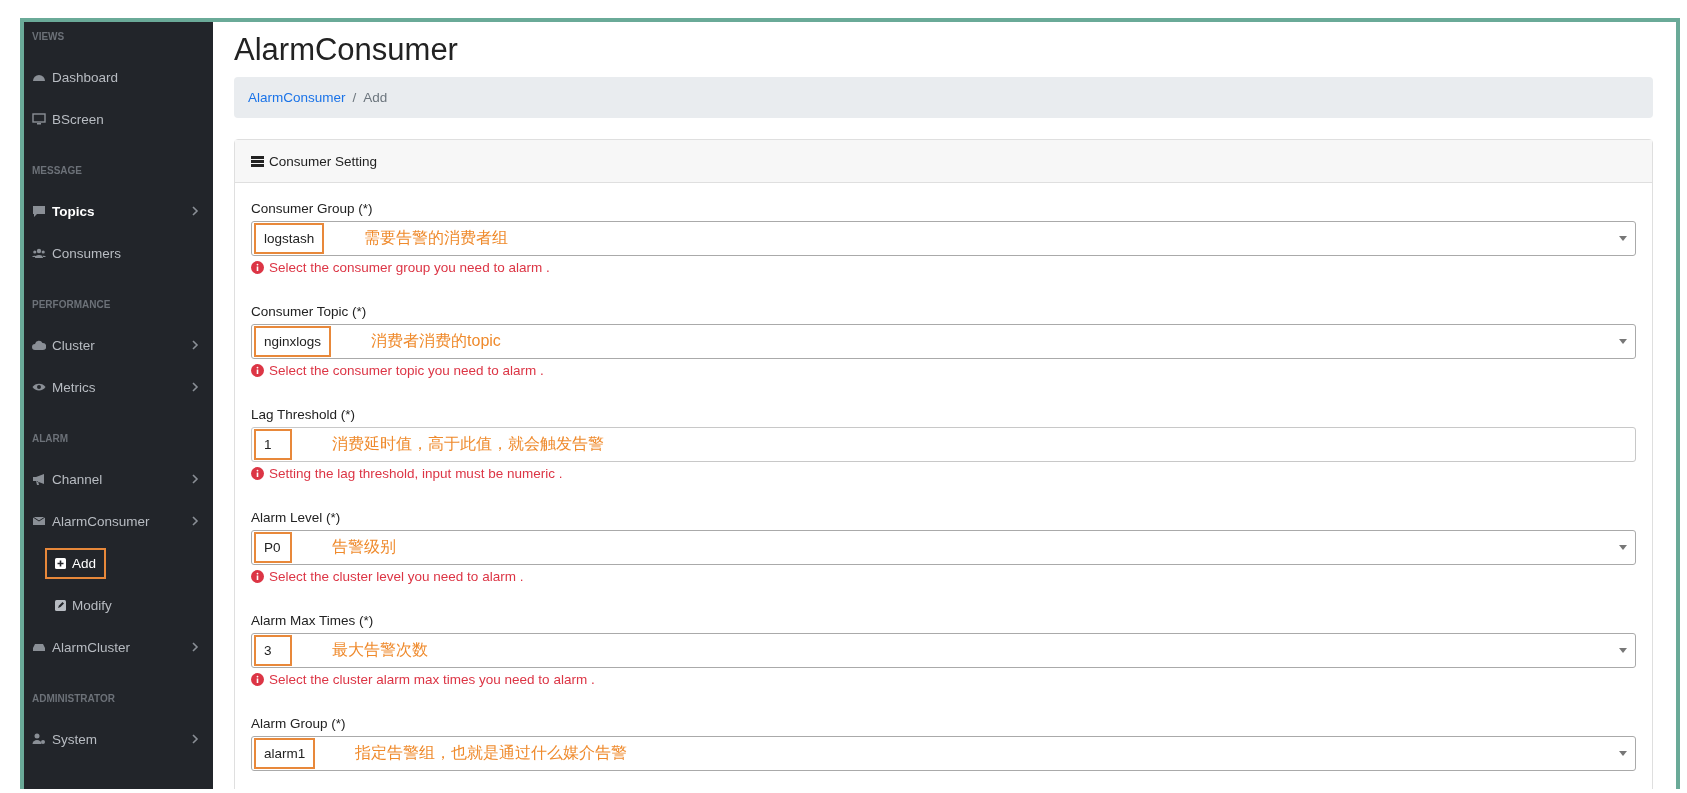 This screenshot has height=793, width=1687. Describe the element at coordinates (118, 647) in the screenshot. I see `sidebar-item: AlarmCluster` at that location.